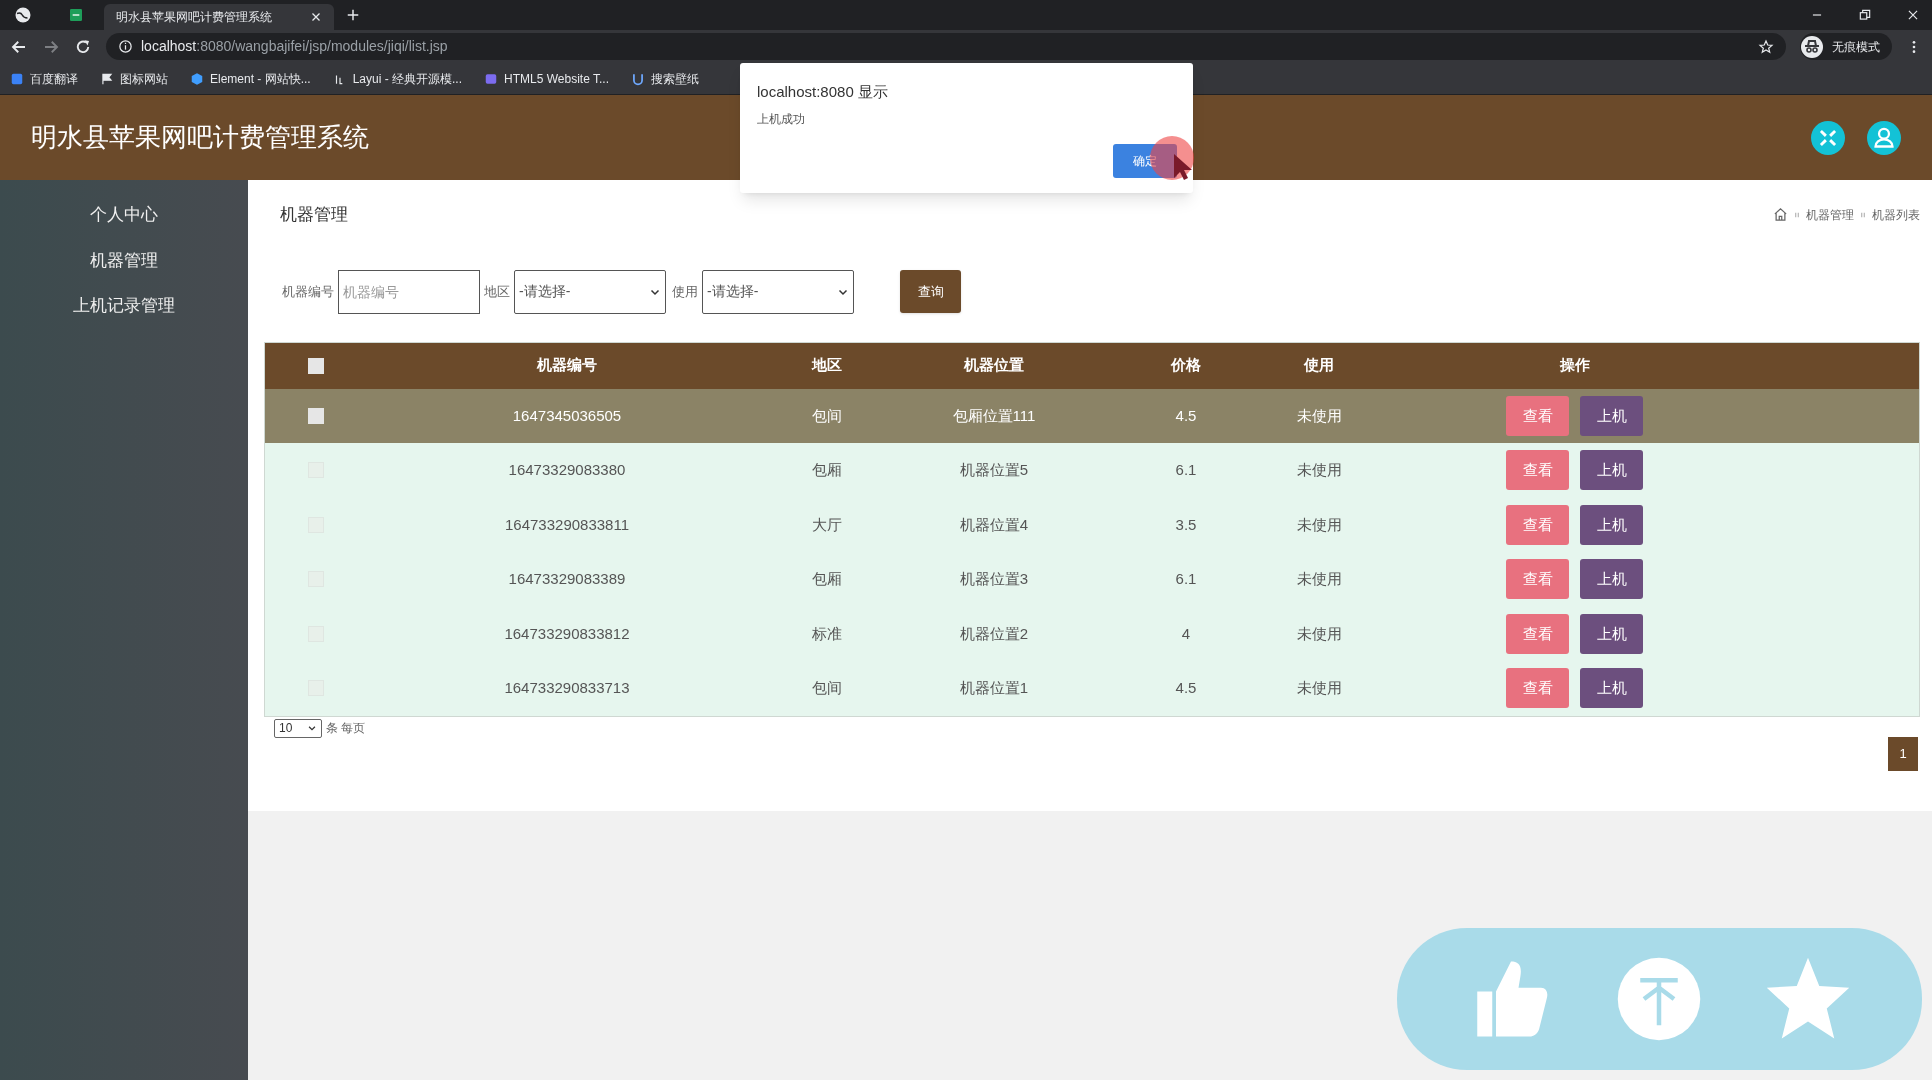  I want to click on table-cell-text: 164733290833812, so click(567, 633).